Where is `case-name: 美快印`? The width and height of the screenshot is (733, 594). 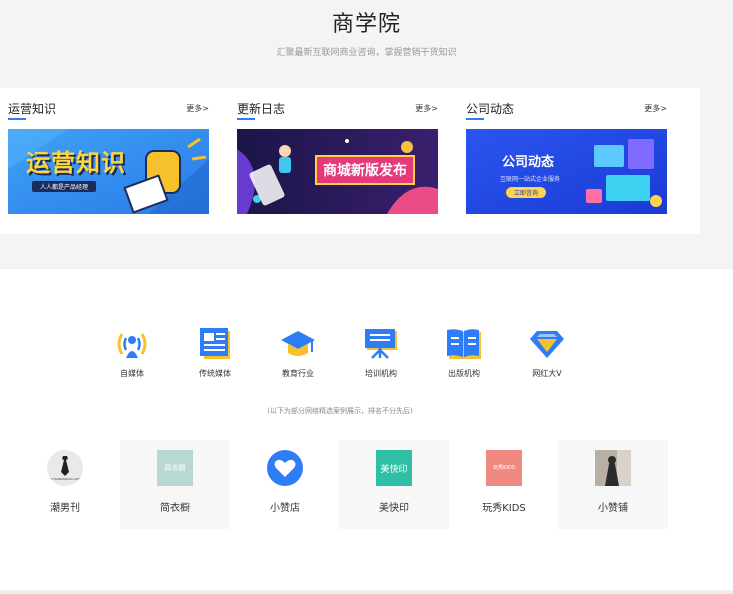
case-name: 美快印 is located at coordinates (394, 508).